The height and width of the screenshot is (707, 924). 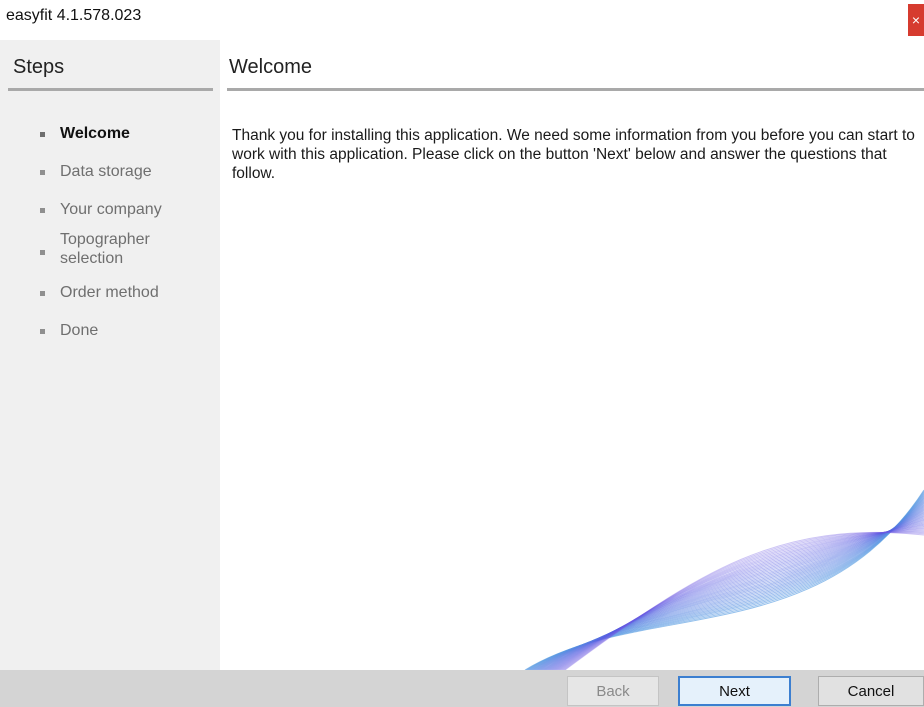 I want to click on back-button: Back, so click(x=613, y=691).